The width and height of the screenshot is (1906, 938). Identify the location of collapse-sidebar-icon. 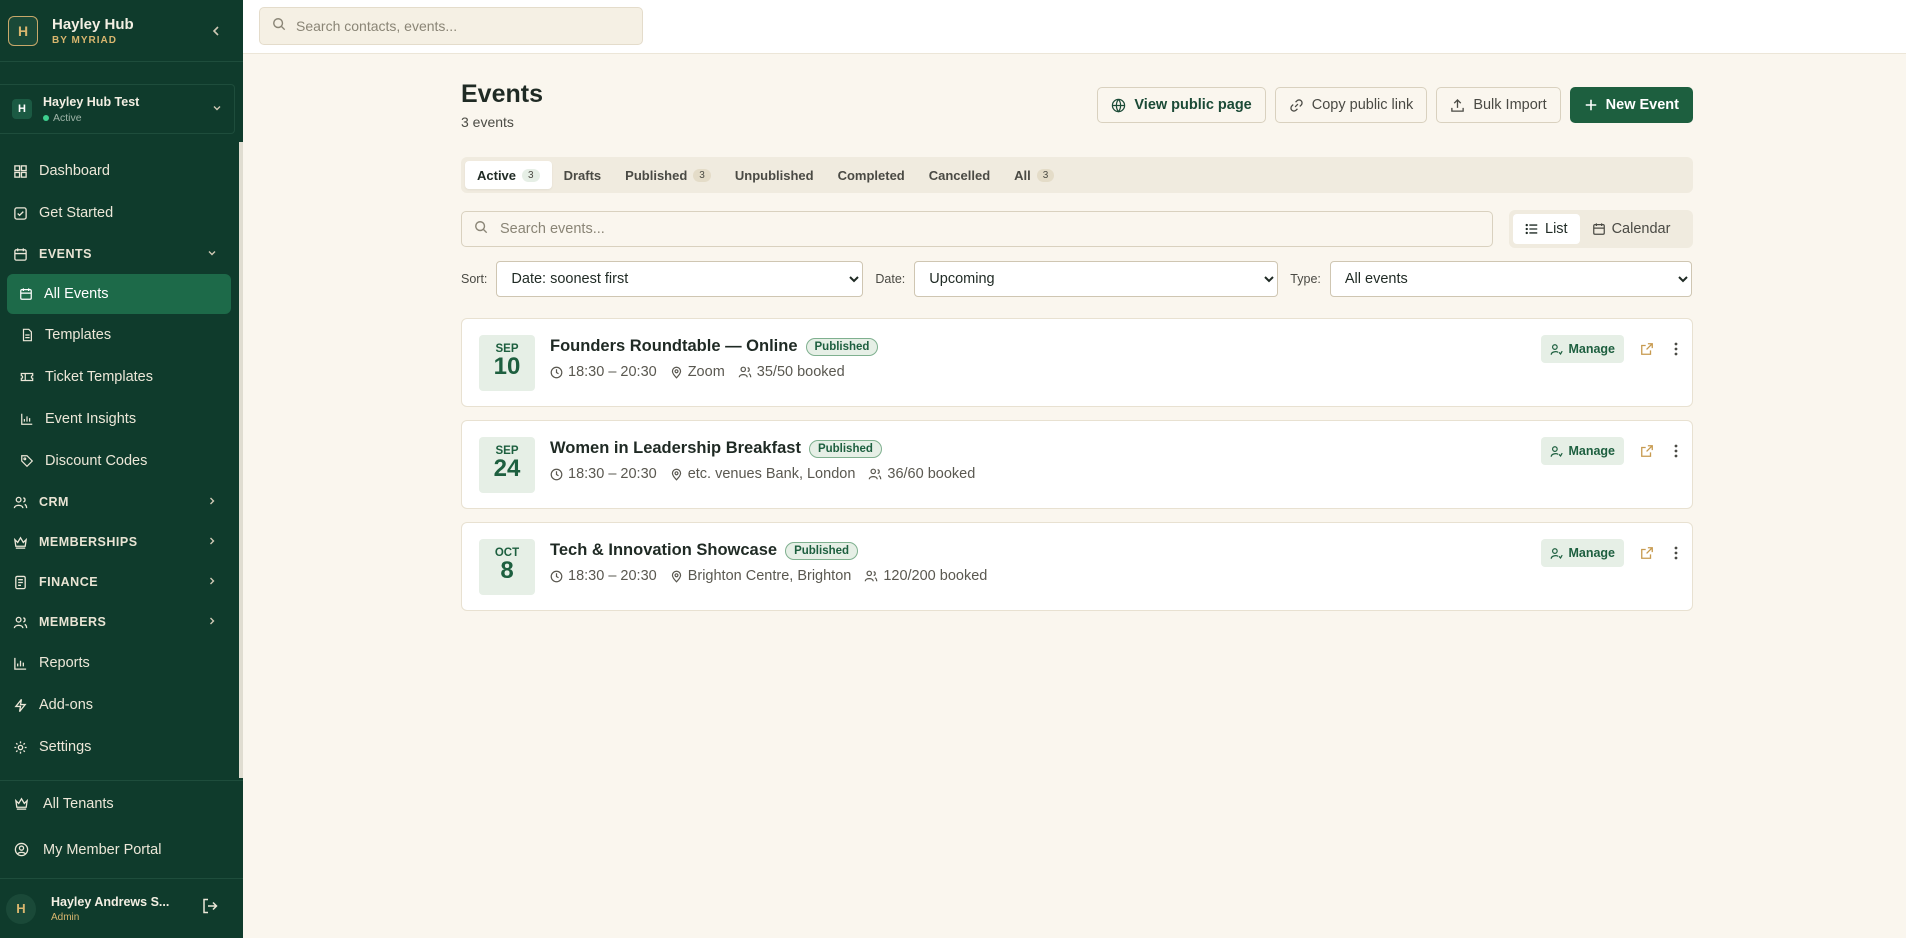
(216, 31).